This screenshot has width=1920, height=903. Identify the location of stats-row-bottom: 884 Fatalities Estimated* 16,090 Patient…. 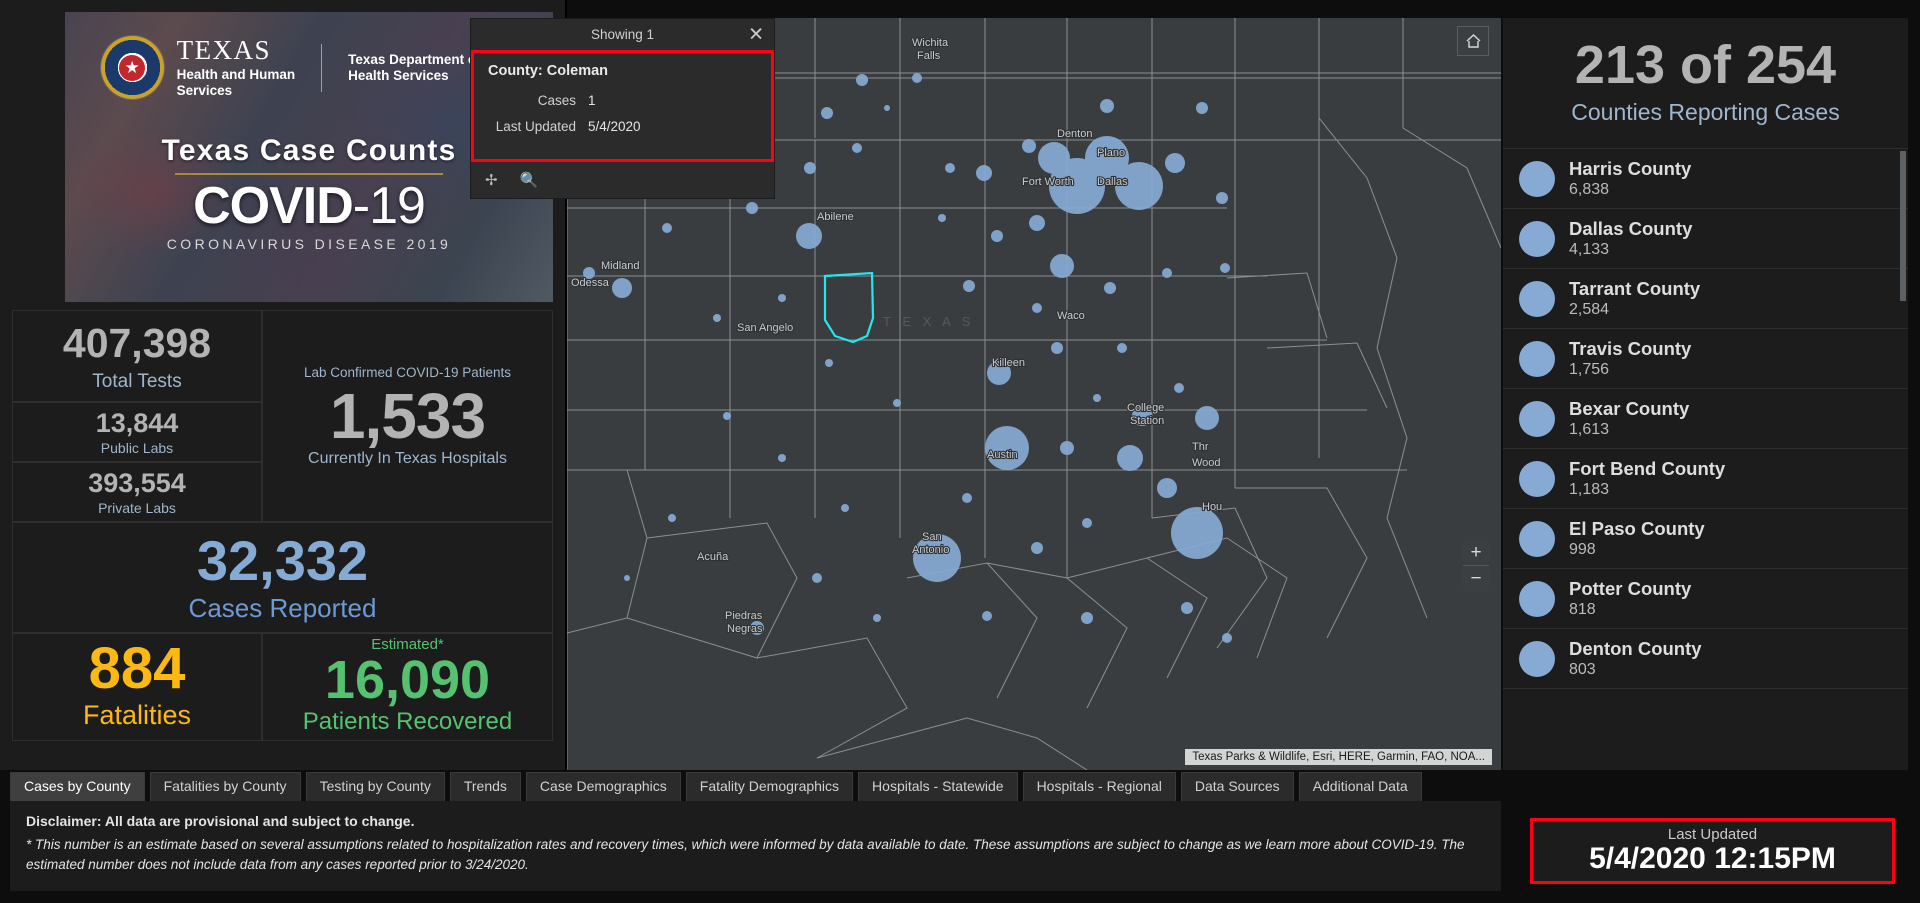
(282, 687).